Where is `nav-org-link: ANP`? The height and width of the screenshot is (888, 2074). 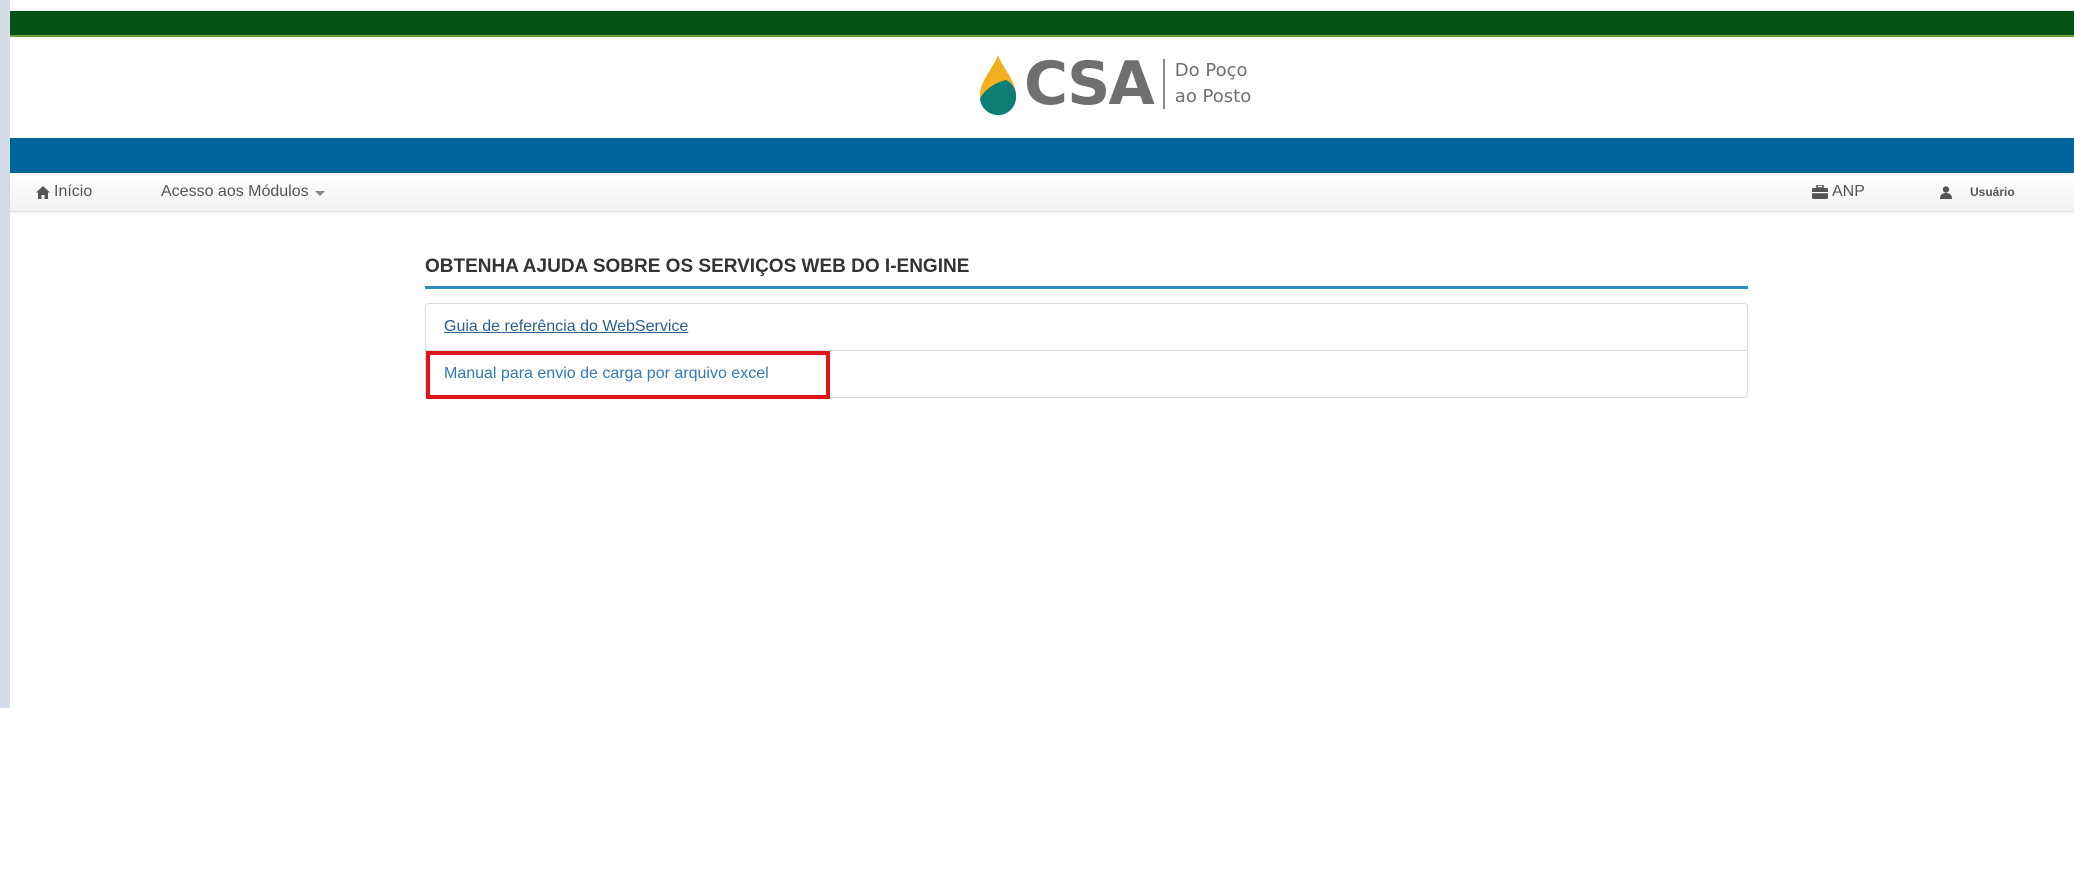
nav-org-link: ANP is located at coordinates (1838, 192).